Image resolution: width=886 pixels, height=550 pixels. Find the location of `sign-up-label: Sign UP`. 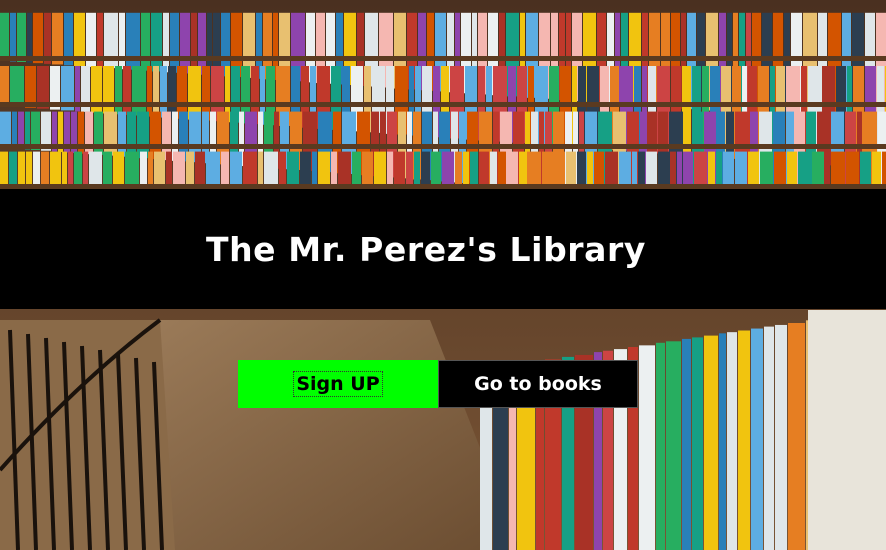

sign-up-label: Sign UP is located at coordinates (338, 384).